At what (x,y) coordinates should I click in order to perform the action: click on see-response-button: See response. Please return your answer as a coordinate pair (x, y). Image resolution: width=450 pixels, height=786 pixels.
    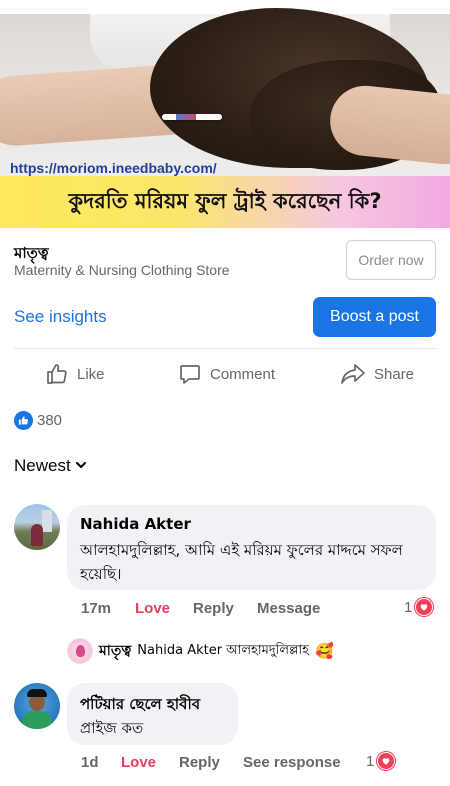
    Looking at the image, I should click on (292, 762).